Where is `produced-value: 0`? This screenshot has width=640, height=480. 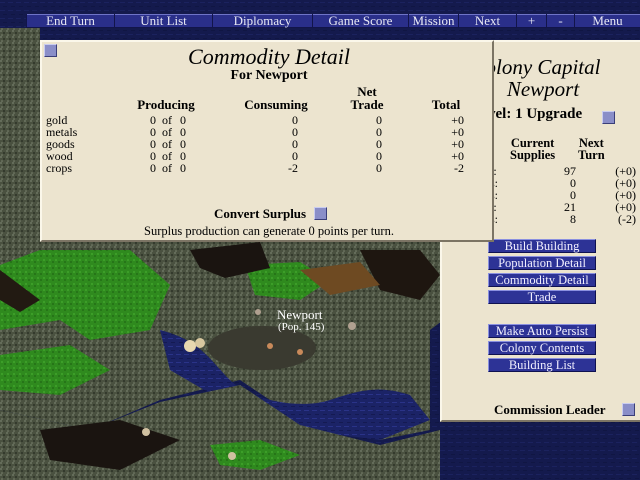 produced-value: 0 is located at coordinates (153, 168).